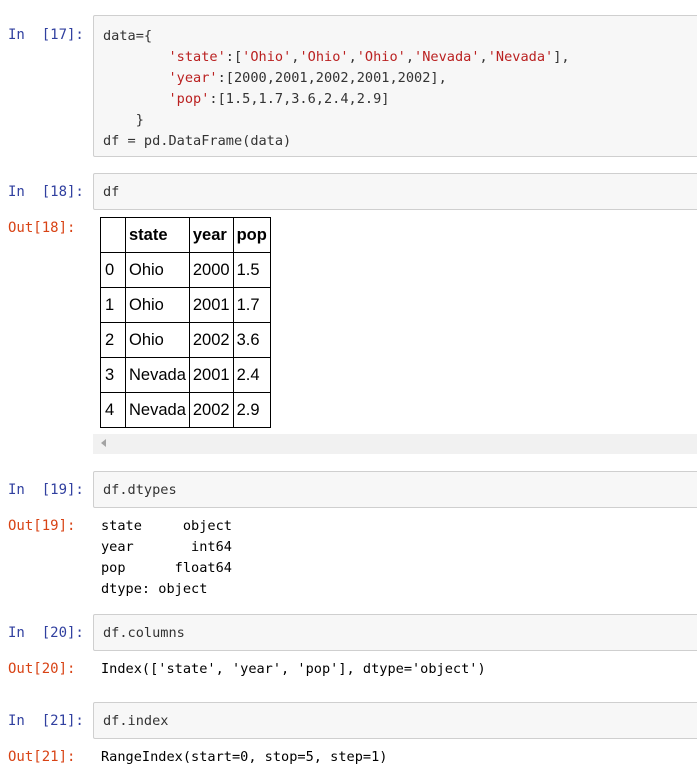  Describe the element at coordinates (113, 410) in the screenshot. I see `row-index: 4` at that location.